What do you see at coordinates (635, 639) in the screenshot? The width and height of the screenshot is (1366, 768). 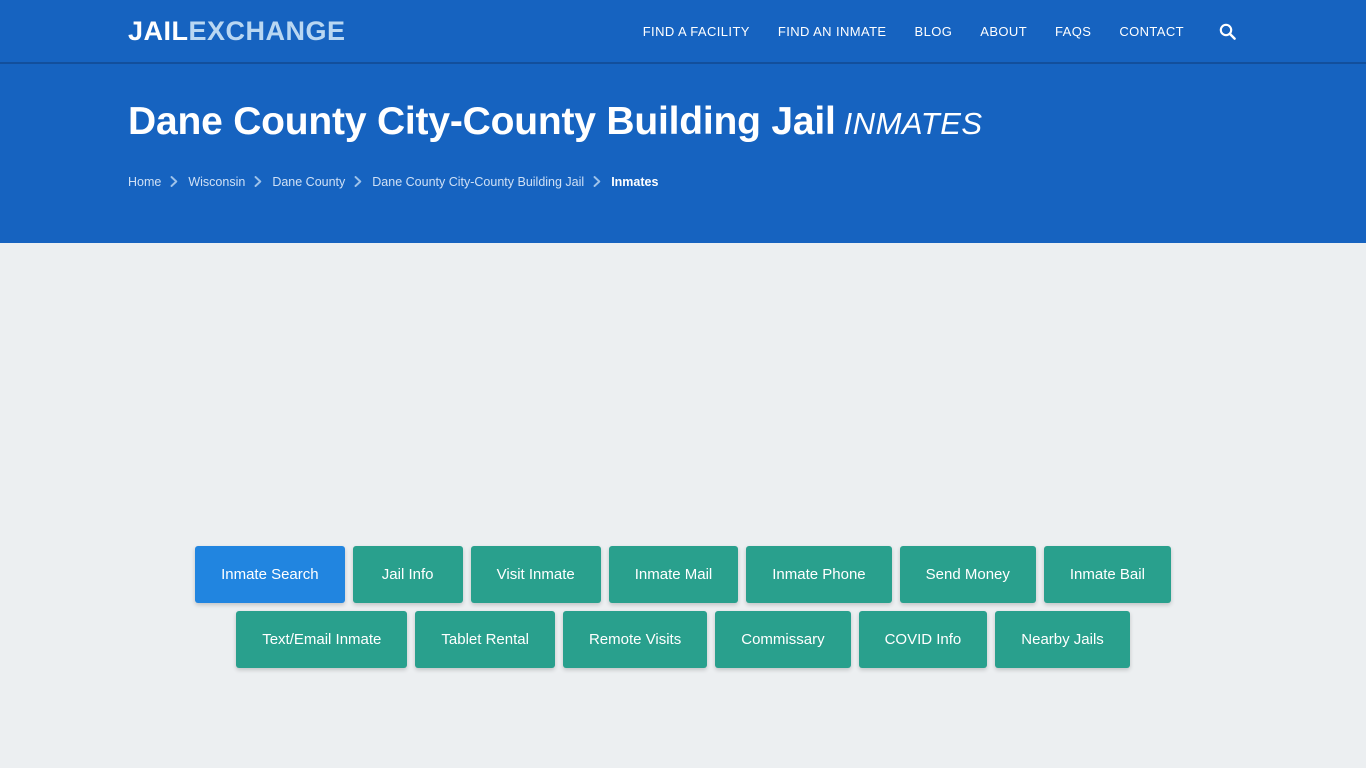 I see `tab-remote-visits: Remote Visits` at bounding box center [635, 639].